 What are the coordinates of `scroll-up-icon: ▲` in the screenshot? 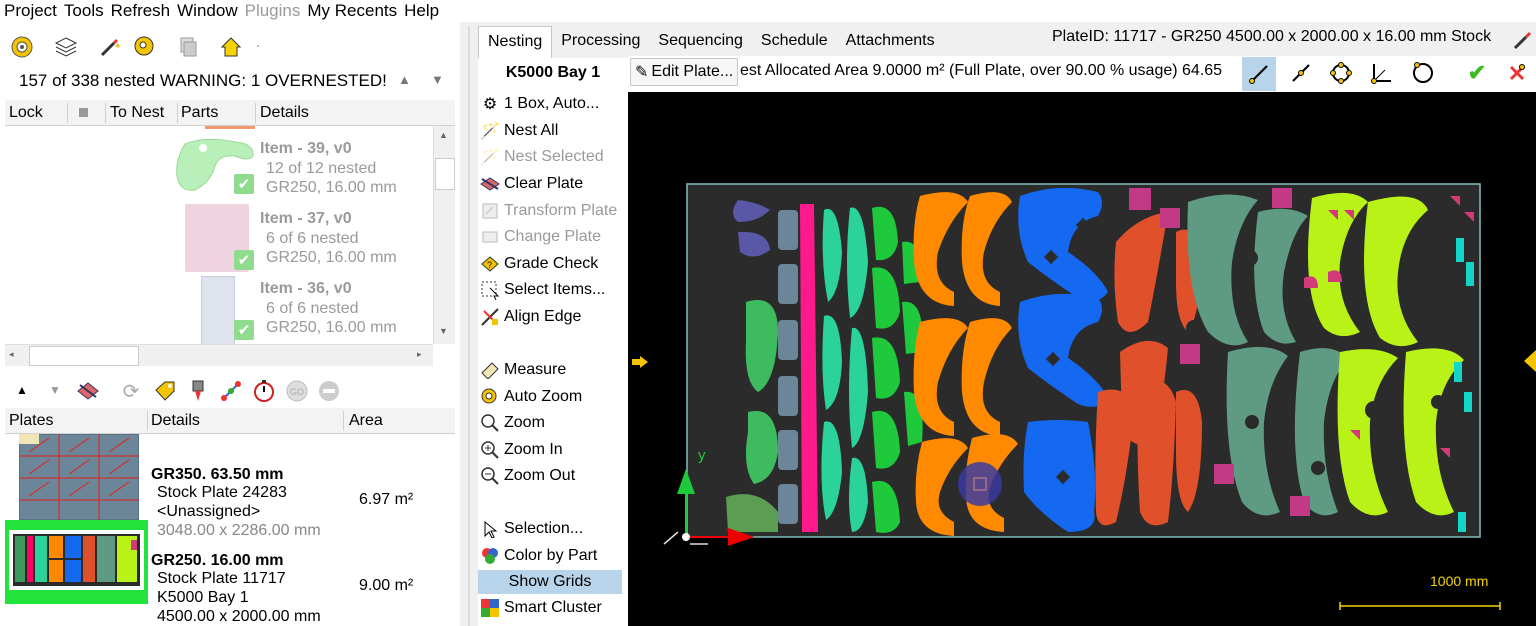 It's located at (404, 79).